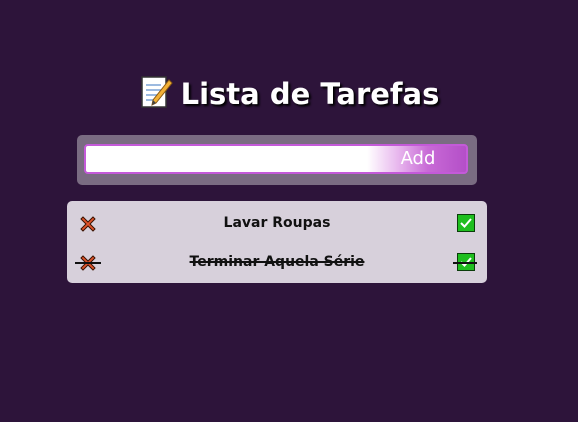 This screenshot has width=578, height=422. I want to click on list-item: Lavar Roupas, so click(277, 223).